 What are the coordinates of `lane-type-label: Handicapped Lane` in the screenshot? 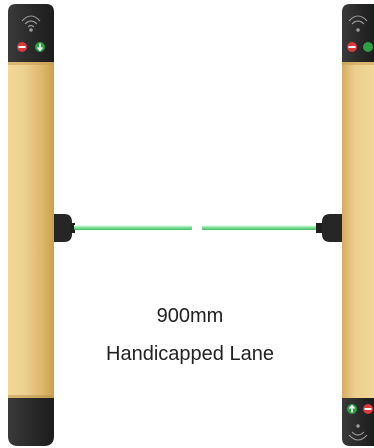 It's located at (190, 354).